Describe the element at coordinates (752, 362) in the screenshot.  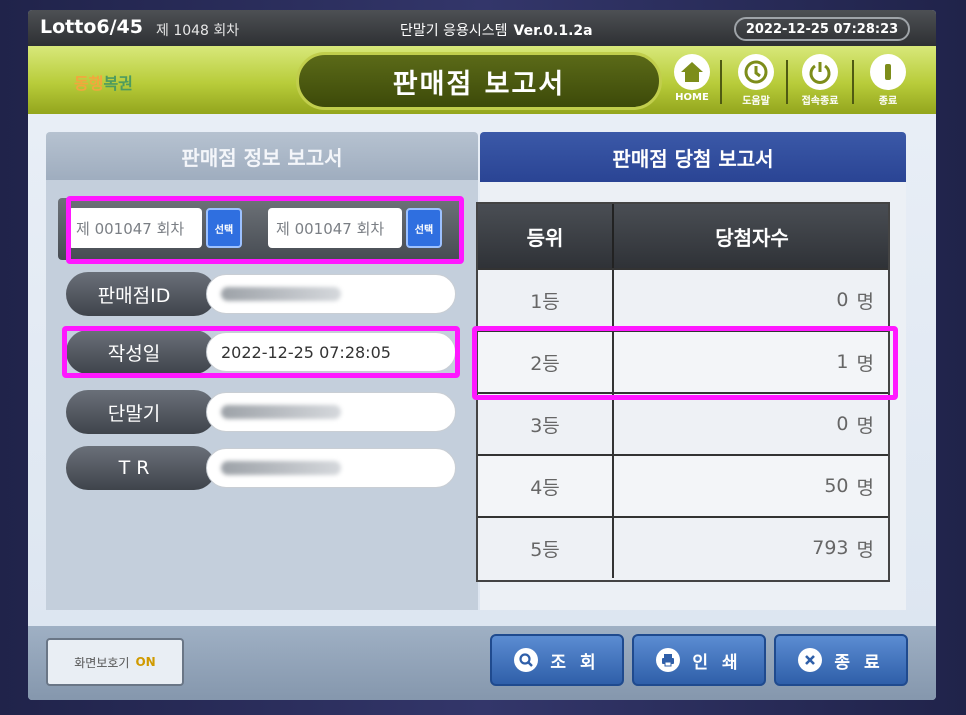
I see `count-cell: 1명` at that location.